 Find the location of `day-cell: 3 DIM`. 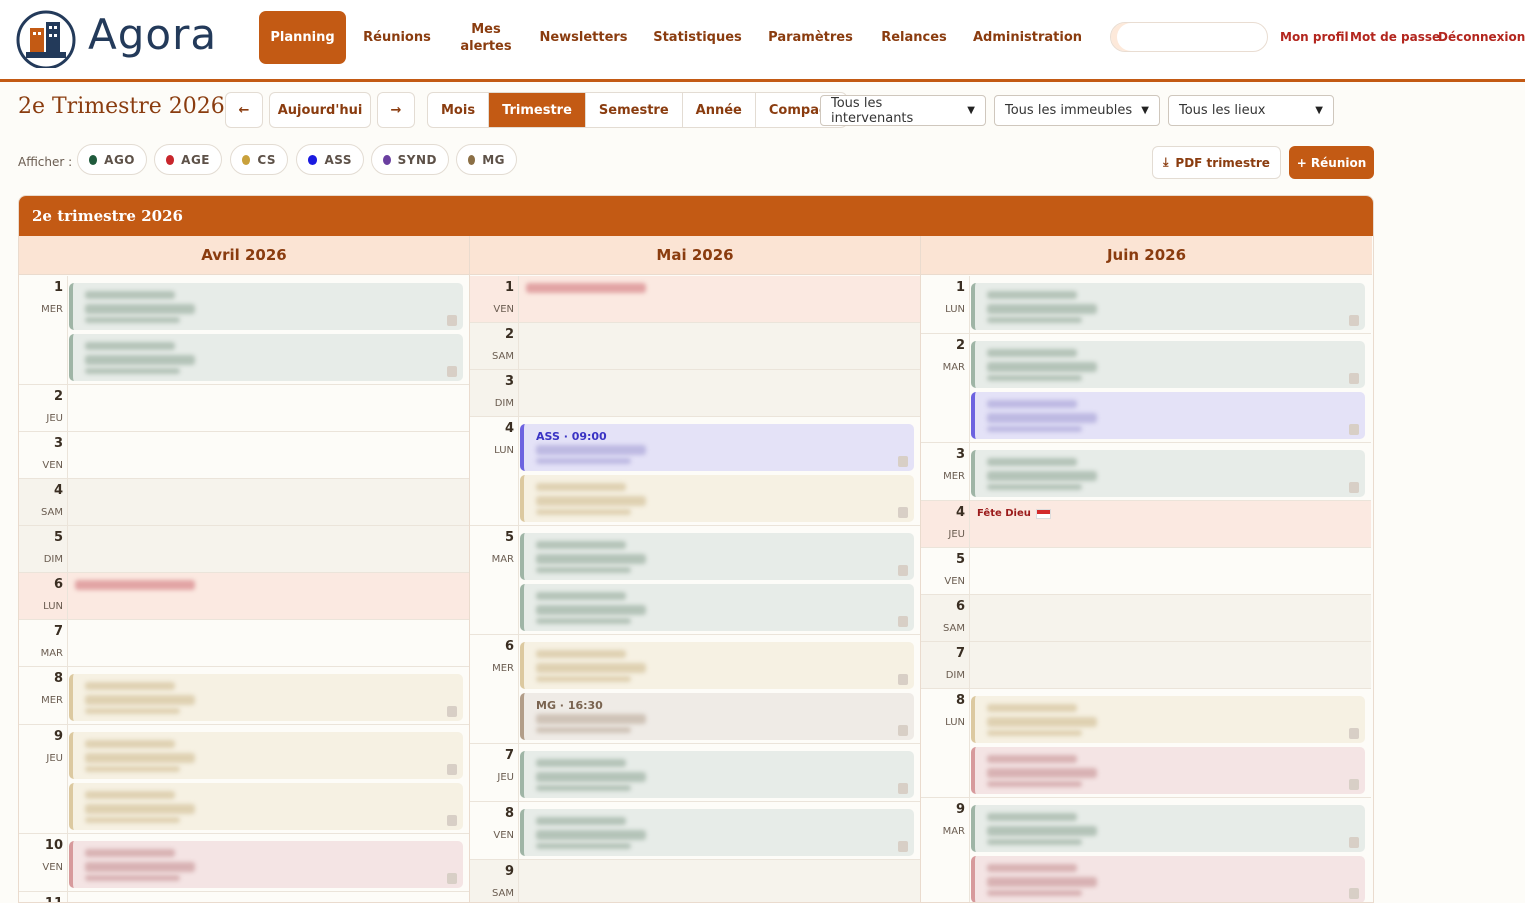

day-cell: 3 DIM is located at coordinates (695, 393).